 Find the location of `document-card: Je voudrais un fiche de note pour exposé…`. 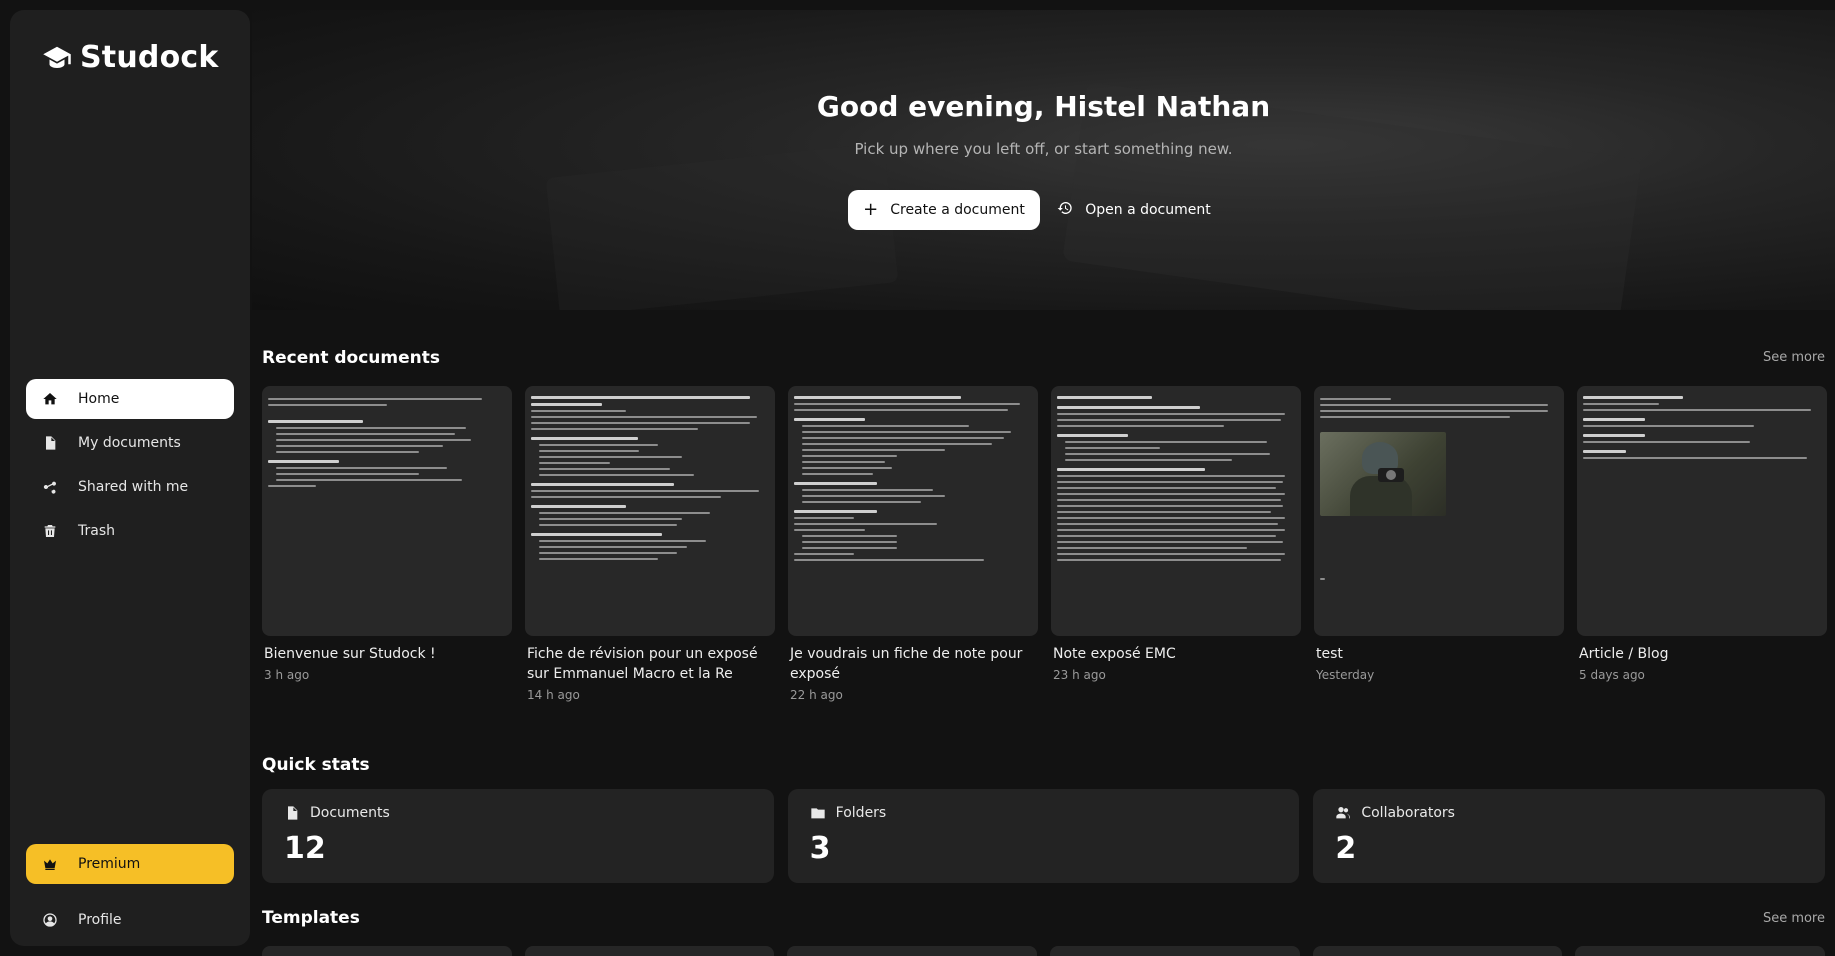

document-card: Je voudrais un fiche de note pour exposé… is located at coordinates (913, 544).